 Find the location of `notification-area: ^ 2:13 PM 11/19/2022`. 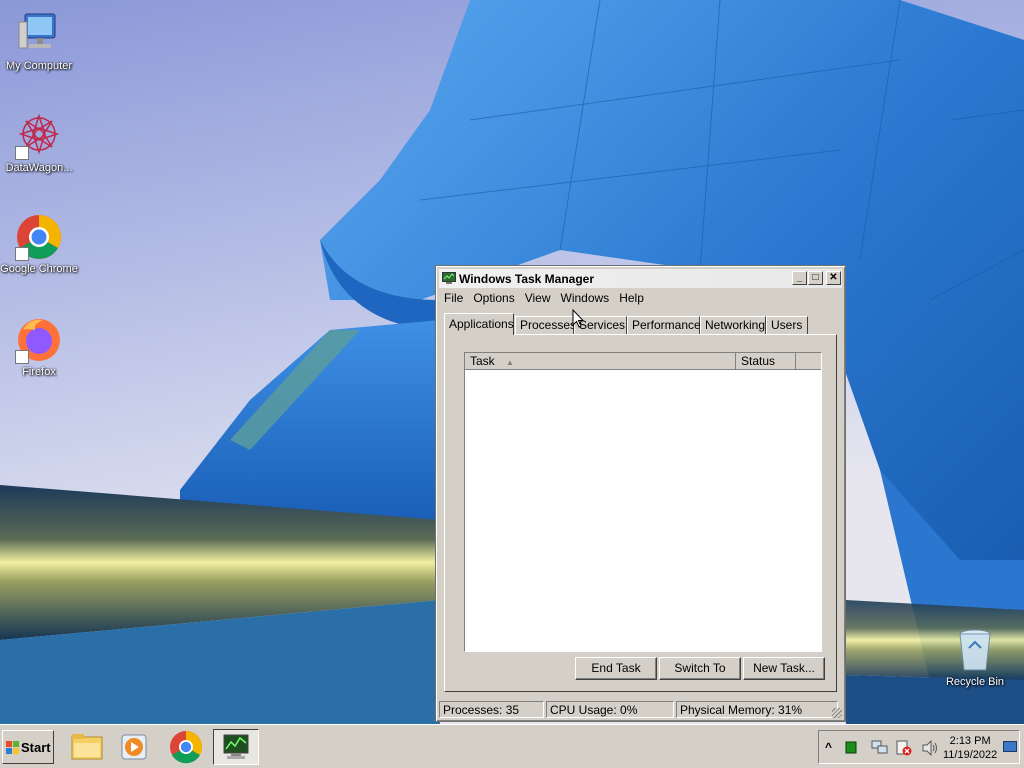

notification-area: ^ 2:13 PM 11/19/2022 is located at coordinates (919, 747).